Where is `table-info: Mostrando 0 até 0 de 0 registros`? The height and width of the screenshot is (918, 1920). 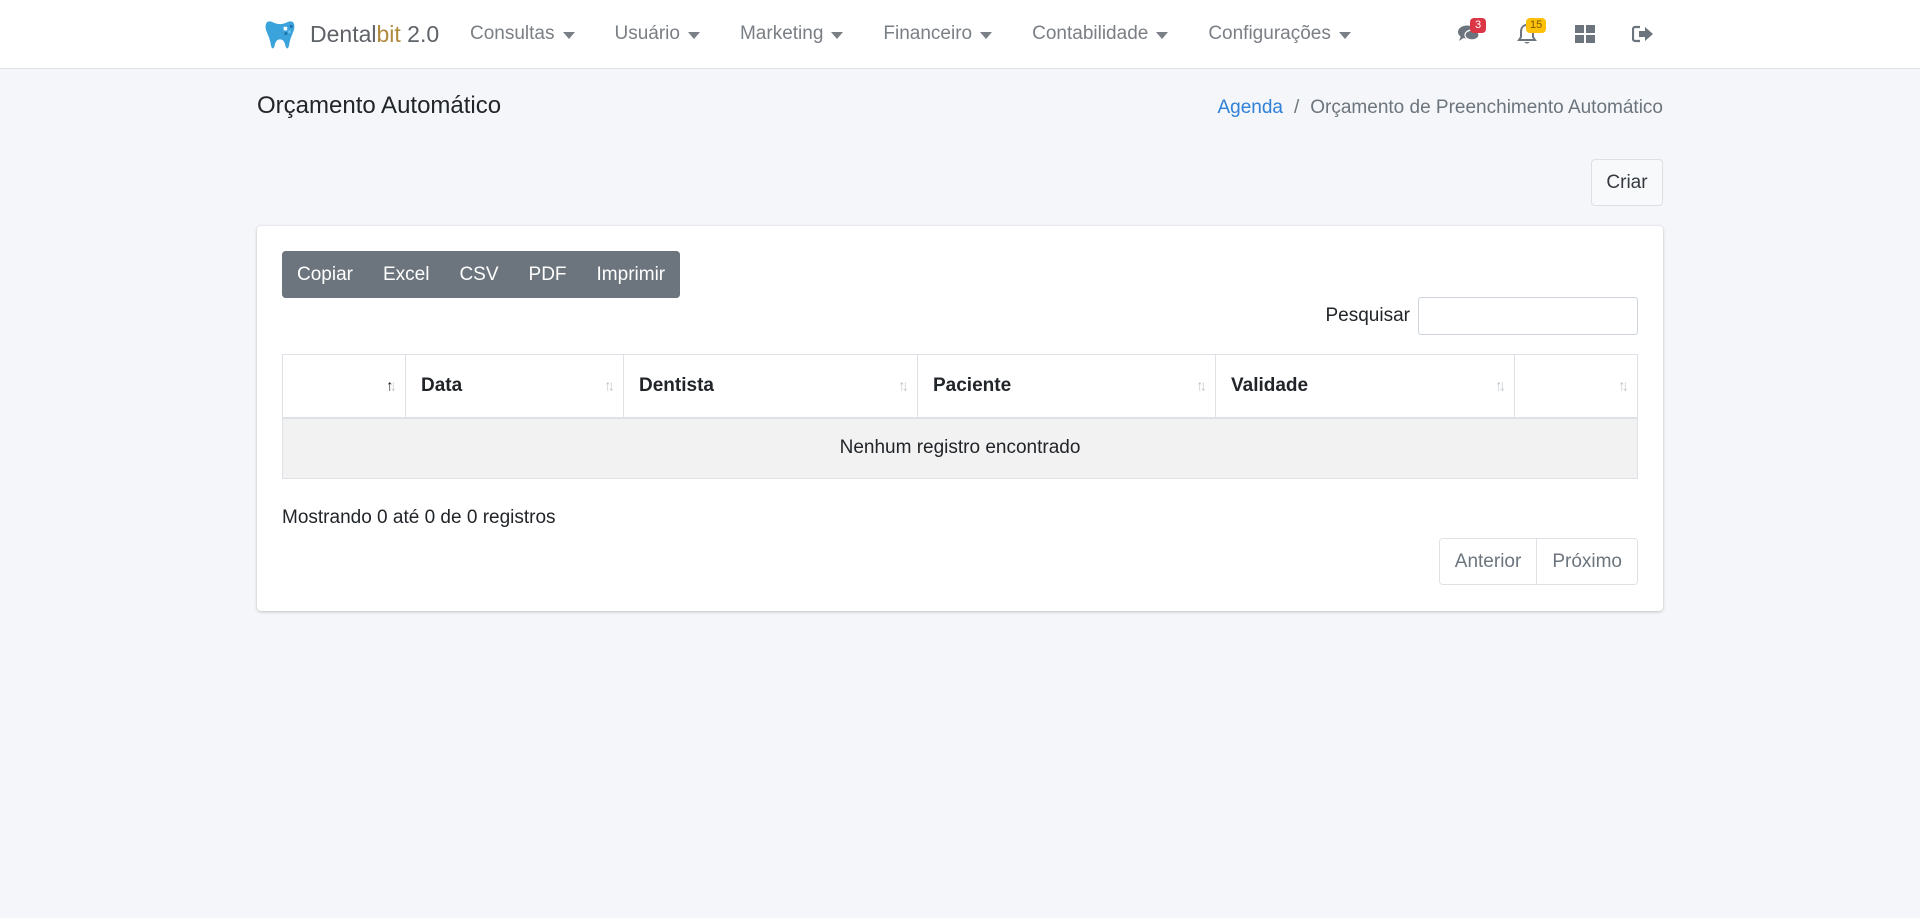
table-info: Mostrando 0 até 0 de 0 registros is located at coordinates (419, 517).